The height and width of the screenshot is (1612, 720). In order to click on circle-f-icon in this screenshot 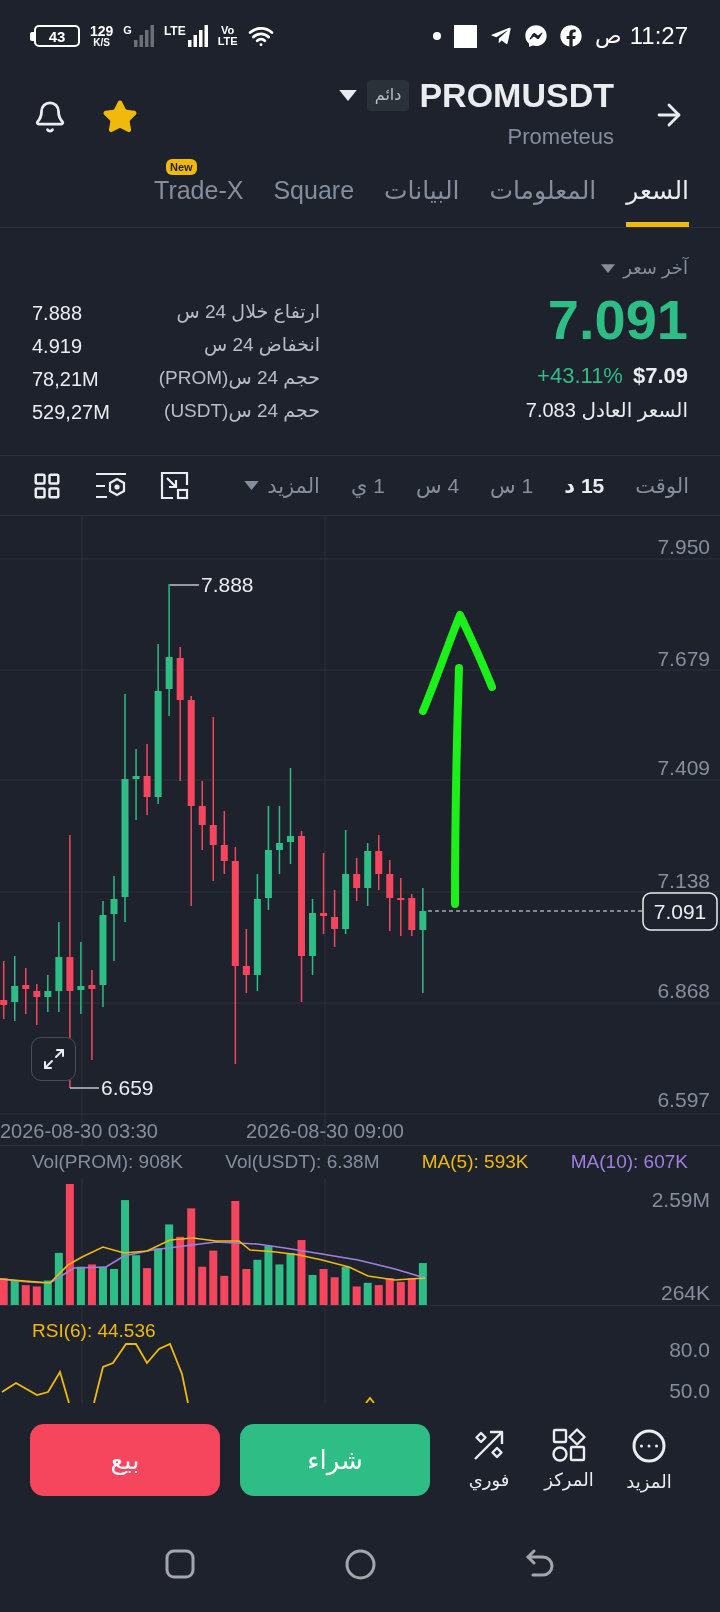, I will do `click(571, 36)`.